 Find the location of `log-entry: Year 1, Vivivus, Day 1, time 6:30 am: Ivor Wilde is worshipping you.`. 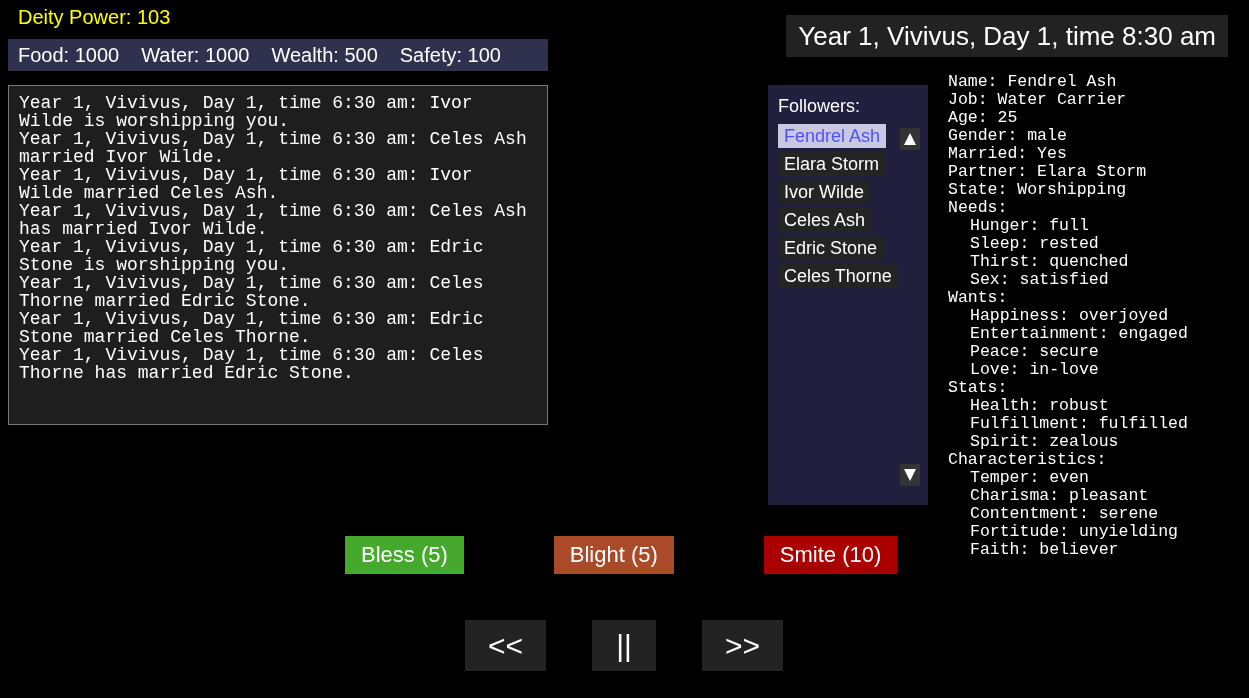

log-entry: Year 1, Vivivus, Day 1, time 6:30 am: Ivor Wilde is worshipping you. is located at coordinates (246, 112).